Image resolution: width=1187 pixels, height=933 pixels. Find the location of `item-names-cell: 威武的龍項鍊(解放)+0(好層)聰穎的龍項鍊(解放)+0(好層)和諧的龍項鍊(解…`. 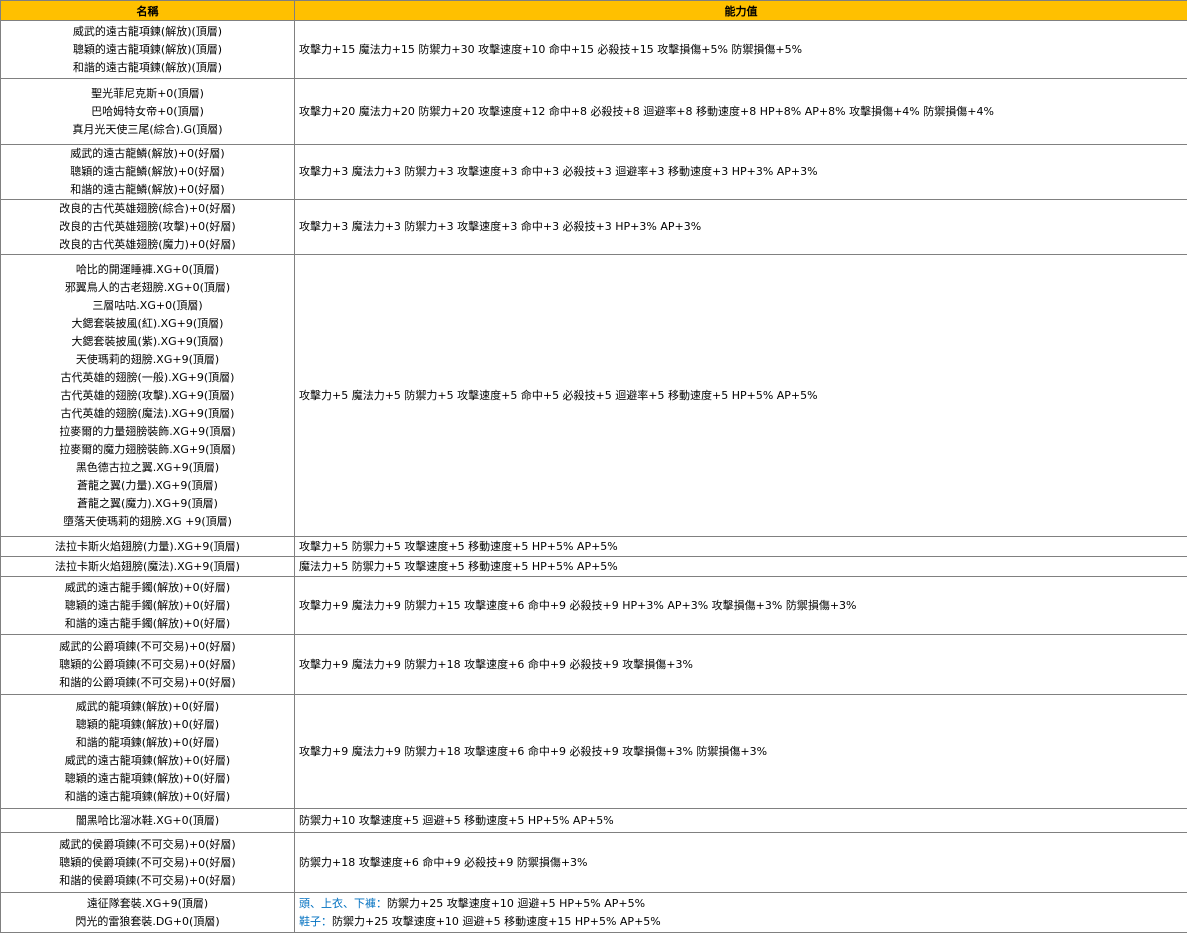

item-names-cell: 威武的龍項鍊(解放)+0(好層)聰穎的龍項鍊(解放)+0(好層)和諧的龍項鍊(解… is located at coordinates (148, 752).